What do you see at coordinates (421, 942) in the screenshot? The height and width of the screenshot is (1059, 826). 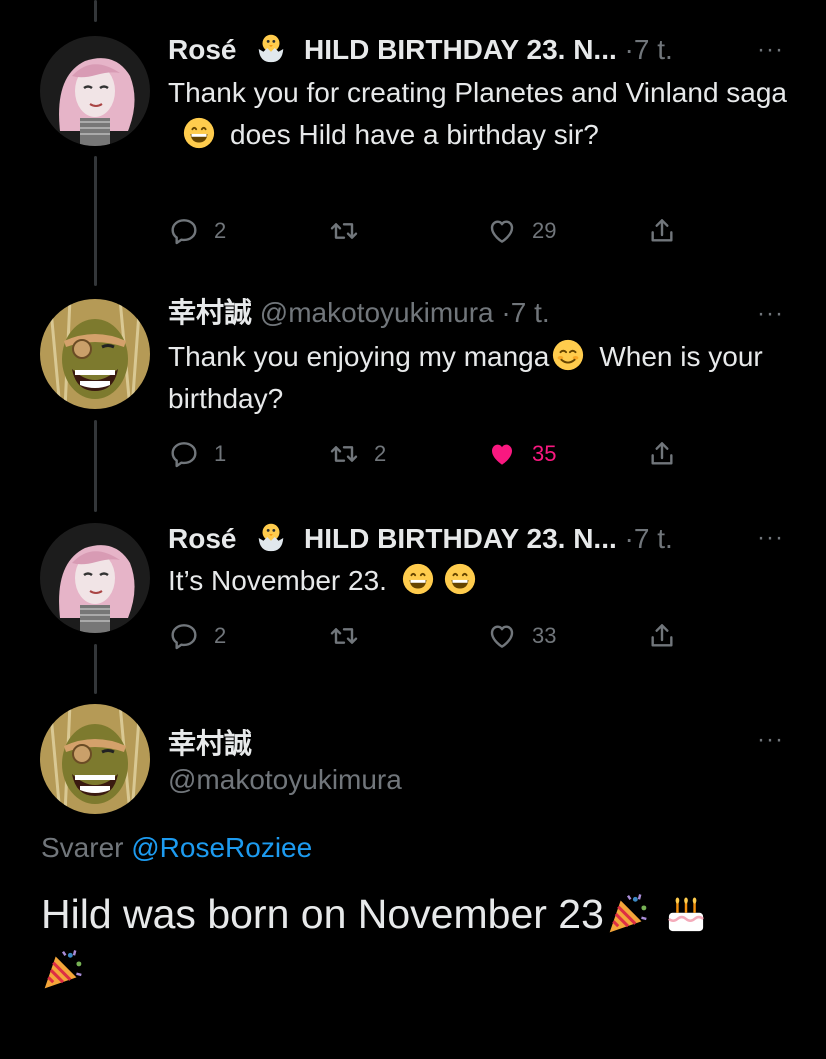 I see `main-tweet-text: Hild was born on November 23` at bounding box center [421, 942].